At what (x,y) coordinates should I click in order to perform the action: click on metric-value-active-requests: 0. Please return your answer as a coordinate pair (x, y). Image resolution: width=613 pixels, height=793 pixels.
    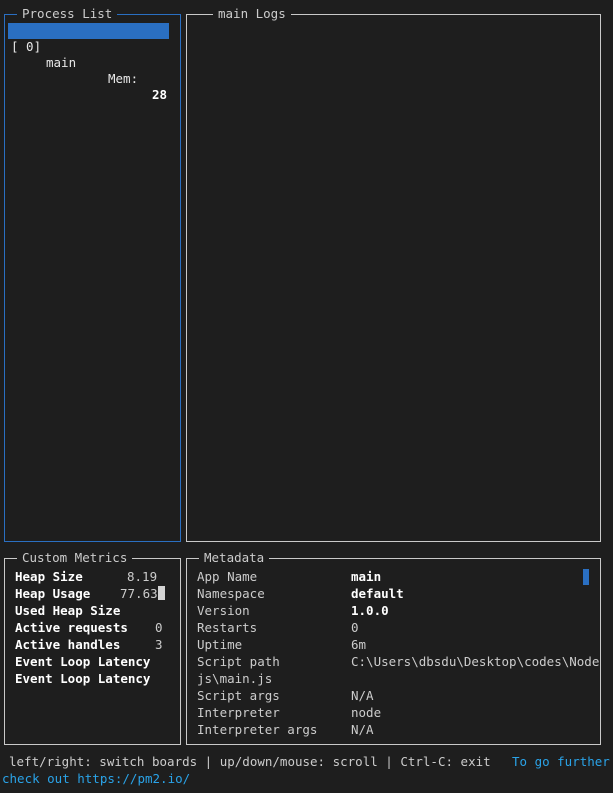
    Looking at the image, I should click on (159, 627).